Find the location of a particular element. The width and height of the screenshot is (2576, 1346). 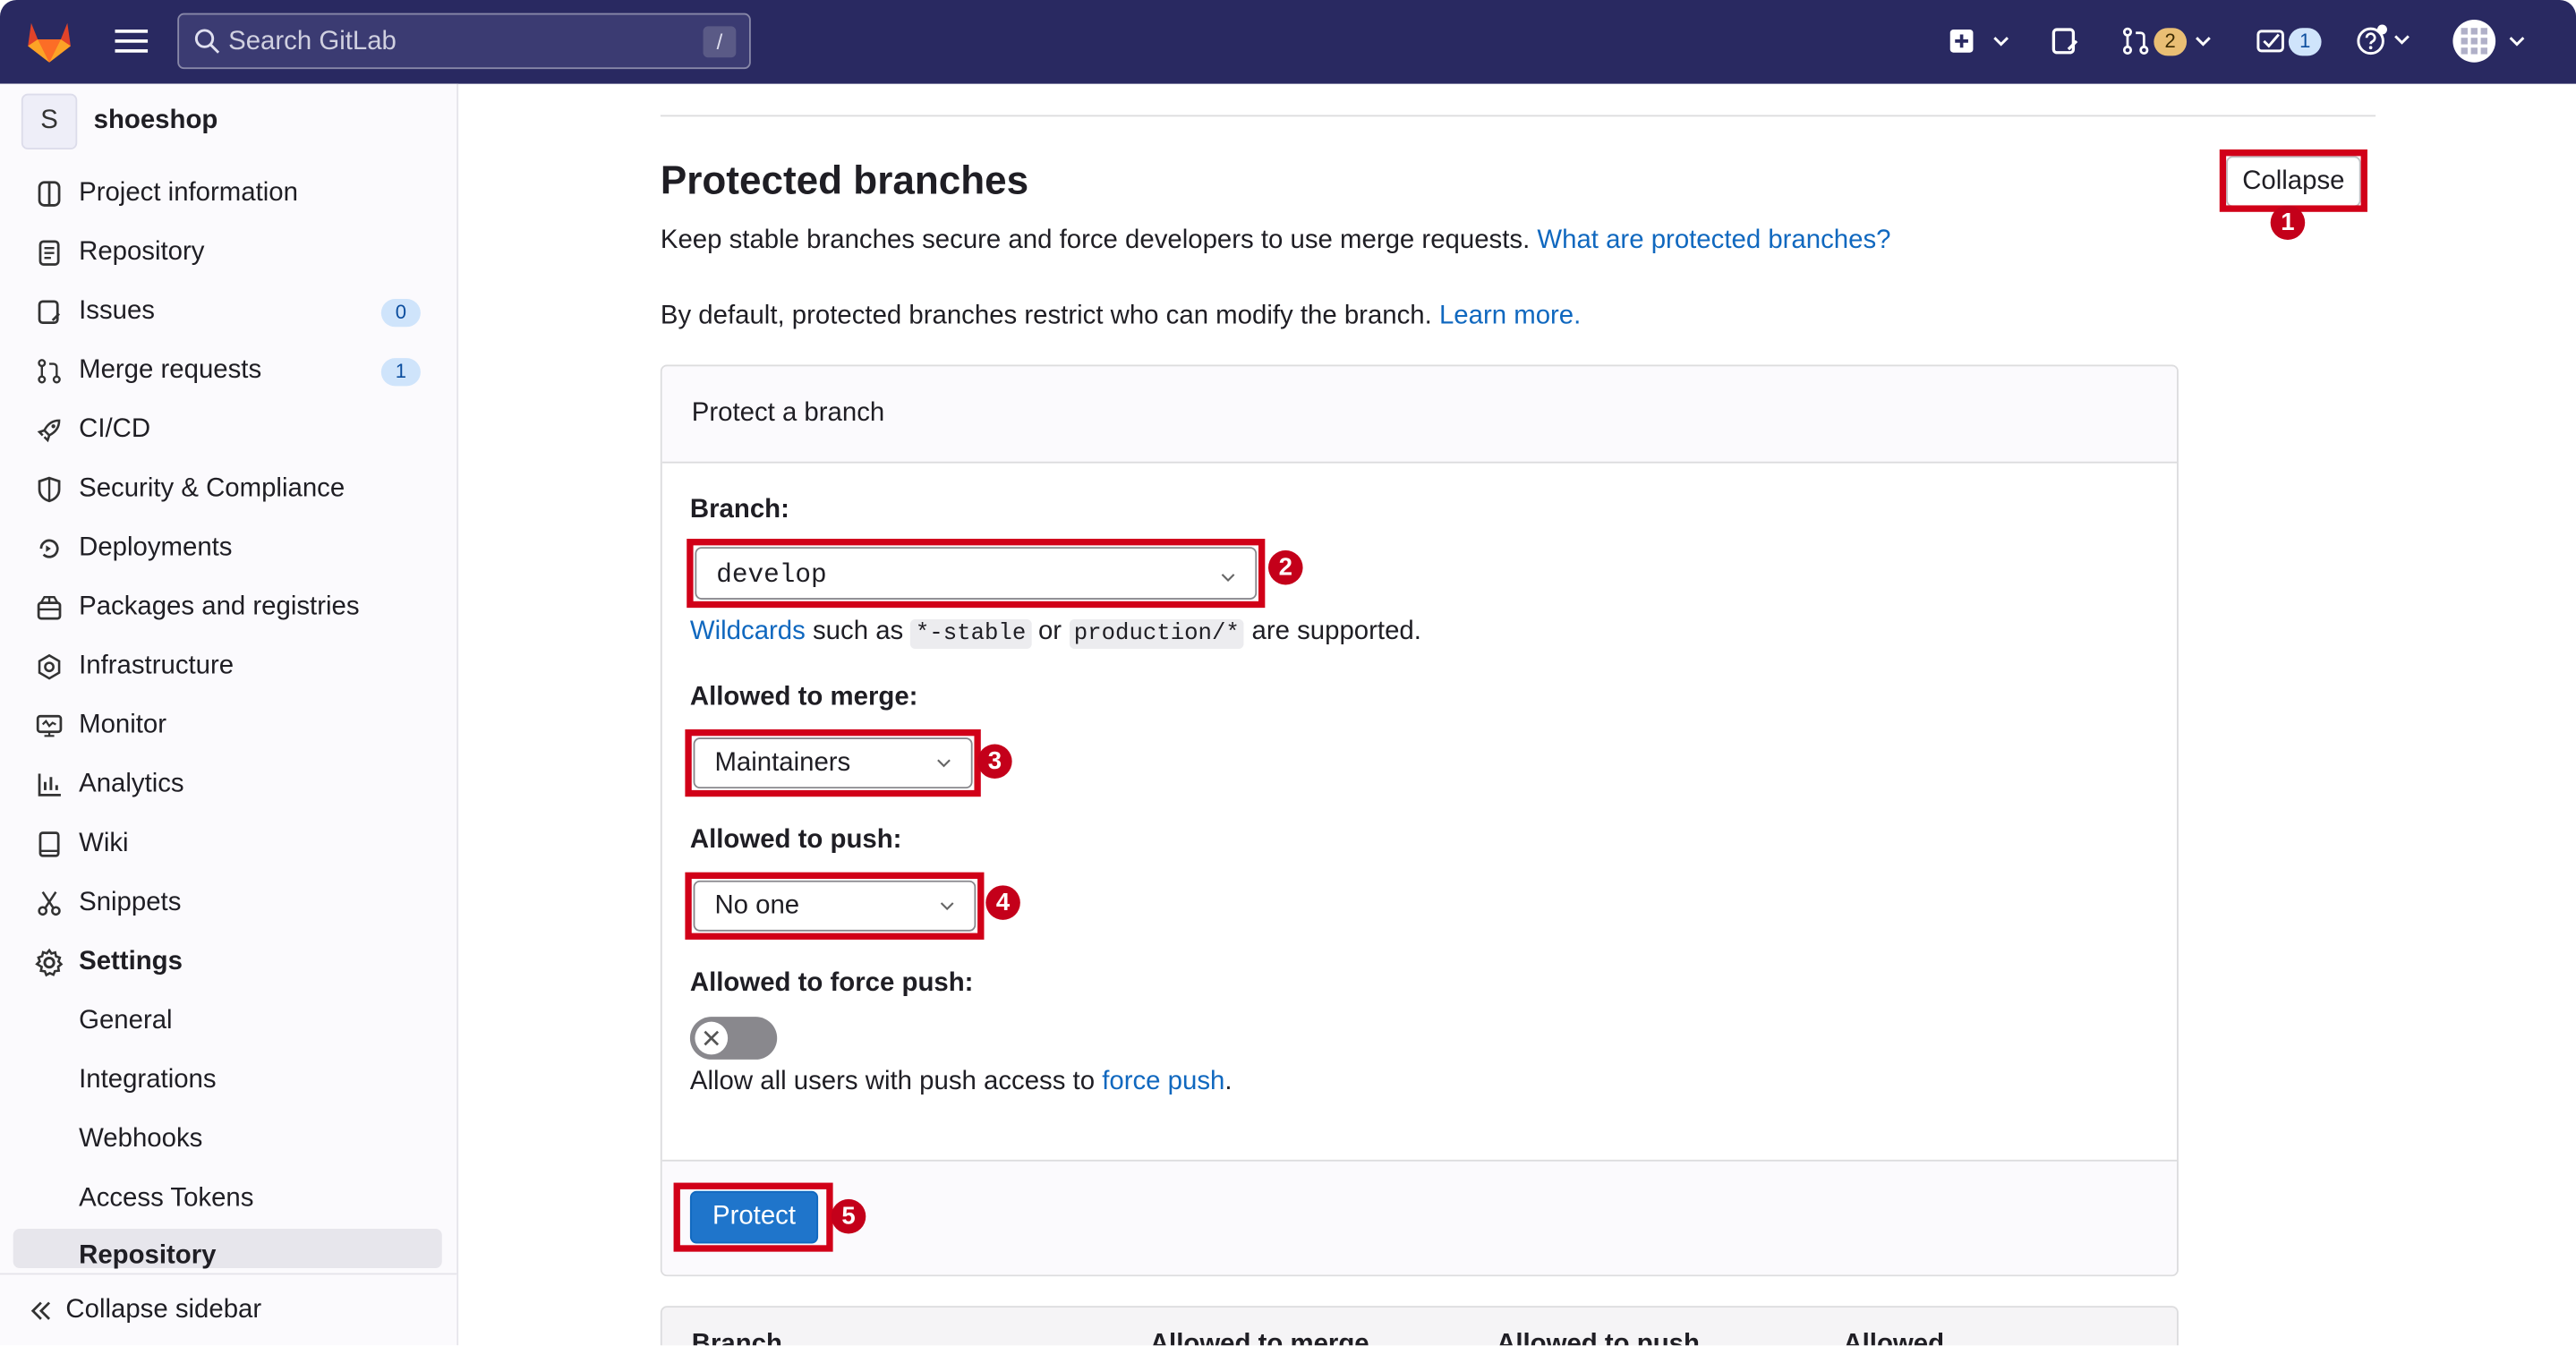

info-icon is located at coordinates (49, 193).